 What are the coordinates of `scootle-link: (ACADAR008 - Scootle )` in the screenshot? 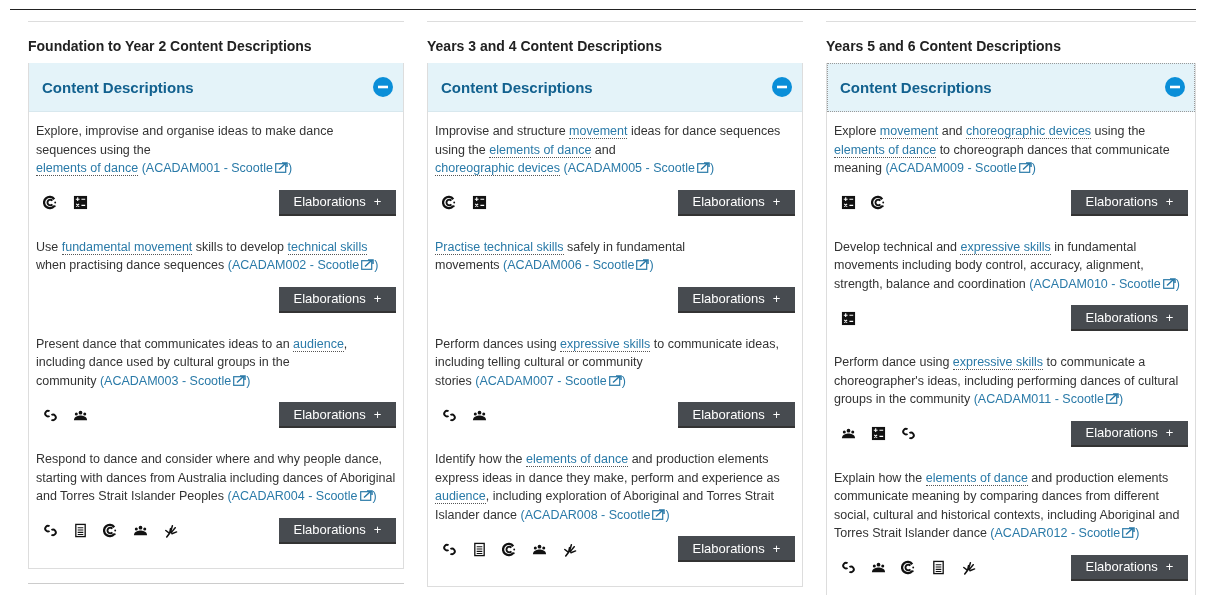 It's located at (595, 514).